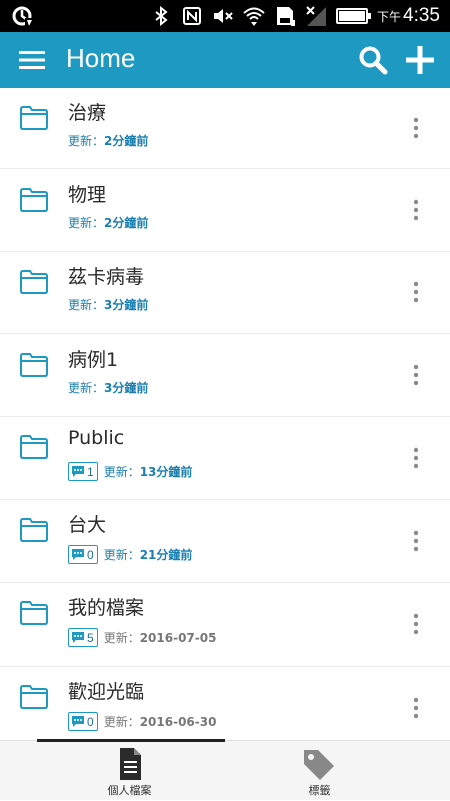 The width and height of the screenshot is (450, 801). What do you see at coordinates (421, 15) in the screenshot?
I see `clock-time: 4:35` at bounding box center [421, 15].